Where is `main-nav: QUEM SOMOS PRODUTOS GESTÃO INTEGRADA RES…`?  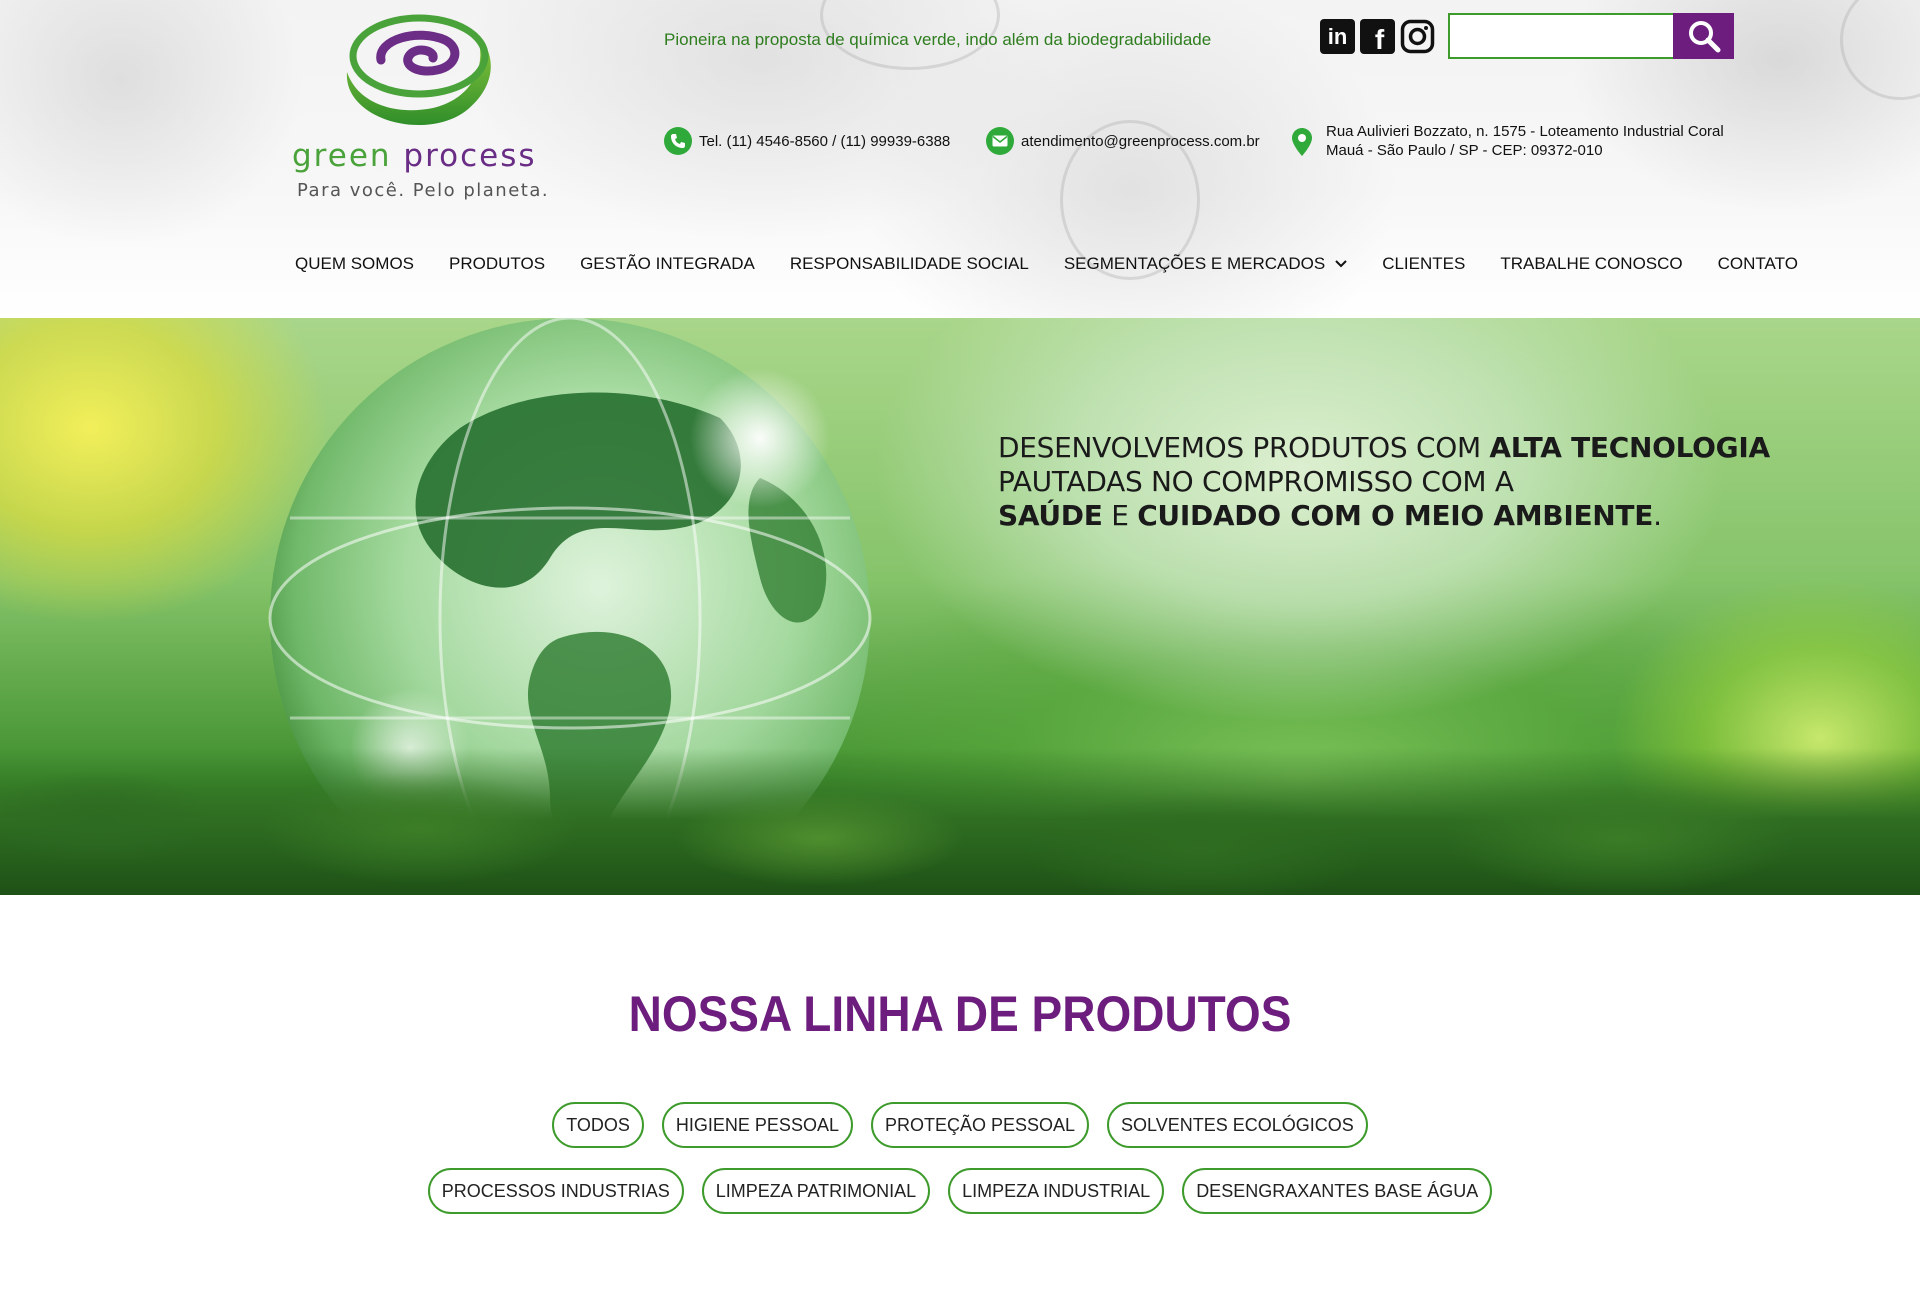 main-nav: QUEM SOMOS PRODUTOS GESTÃO INTEGRADA RES… is located at coordinates (1046, 264).